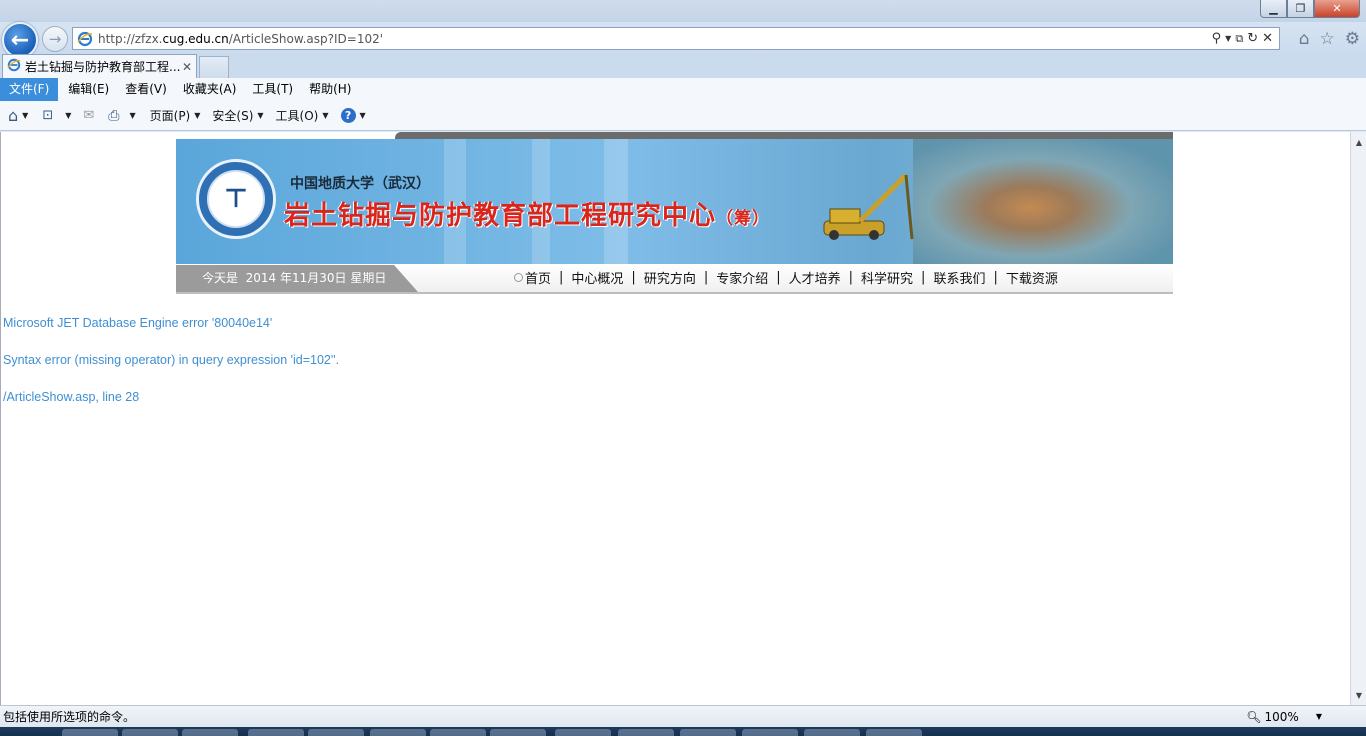 This screenshot has height=736, width=1366. I want to click on safety-label: 安全(S), so click(233, 116).